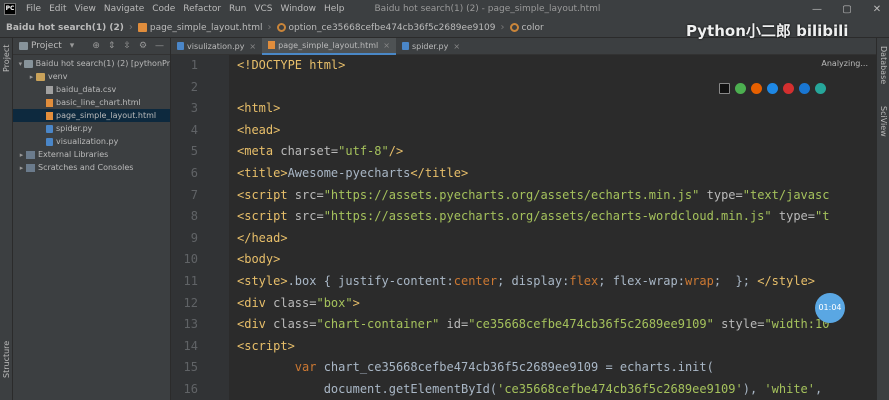  Describe the element at coordinates (266, 194) in the screenshot. I see `code-token: <script` at that location.